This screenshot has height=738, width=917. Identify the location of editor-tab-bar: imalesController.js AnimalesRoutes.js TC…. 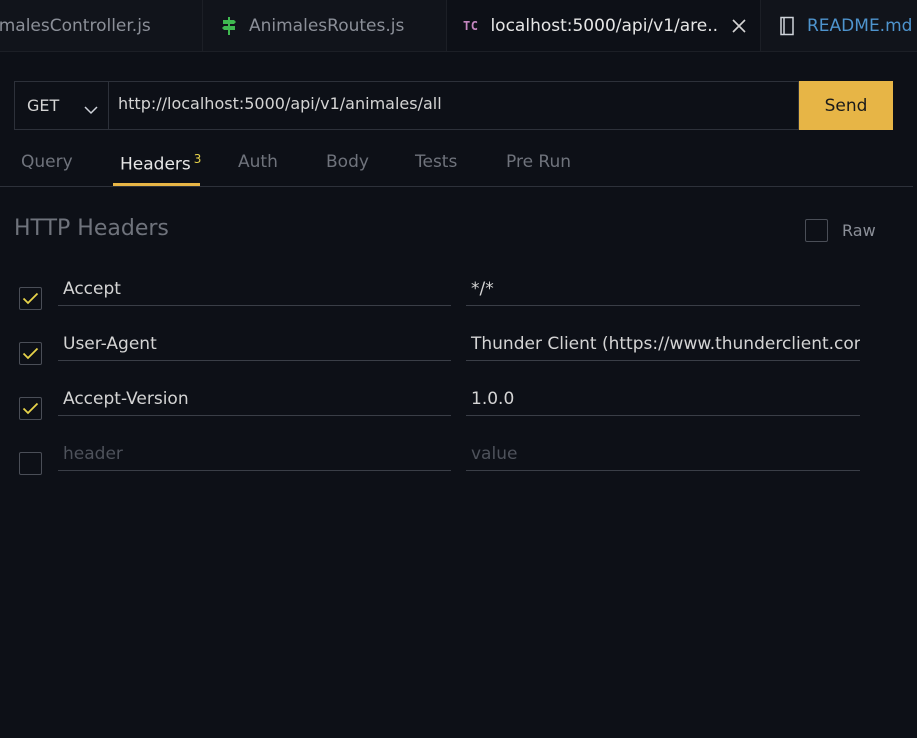
(458, 26).